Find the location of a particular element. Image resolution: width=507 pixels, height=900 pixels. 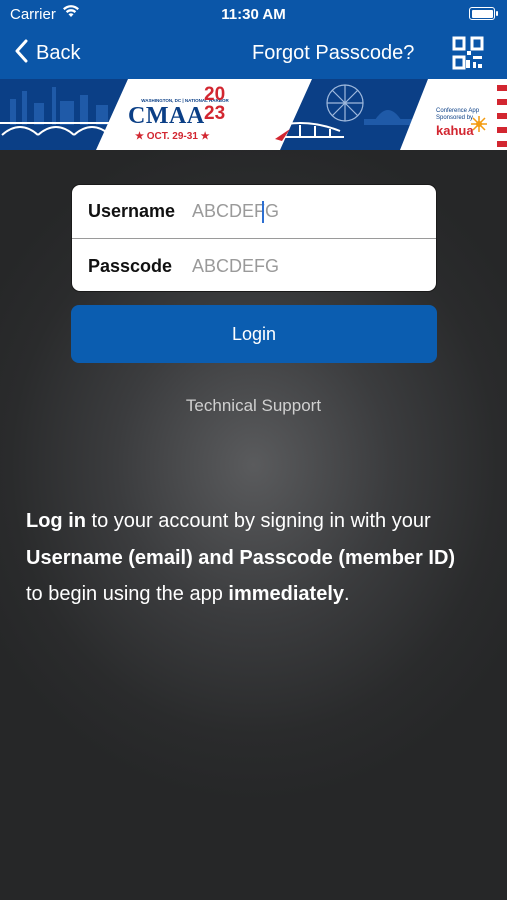

banner-artwork is located at coordinates (253, 114).